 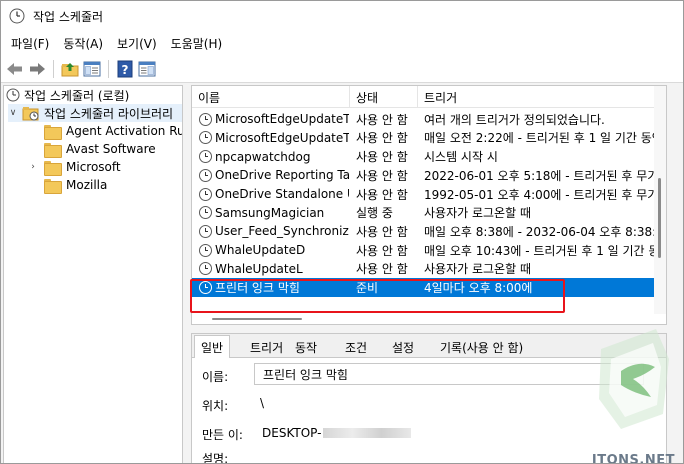 What do you see at coordinates (478, 288) in the screenshot?
I see `task-trigger: 4일마다 오후 8:00에` at bounding box center [478, 288].